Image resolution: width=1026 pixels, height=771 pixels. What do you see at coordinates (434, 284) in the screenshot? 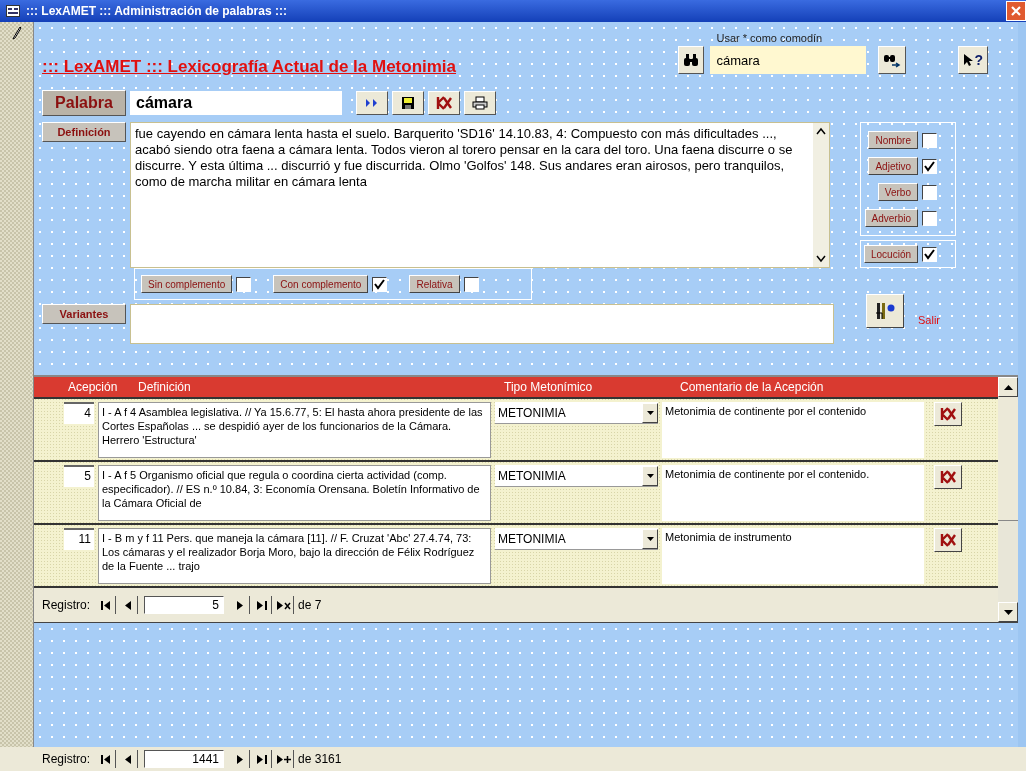
I see `option-button: Relativa` at bounding box center [434, 284].